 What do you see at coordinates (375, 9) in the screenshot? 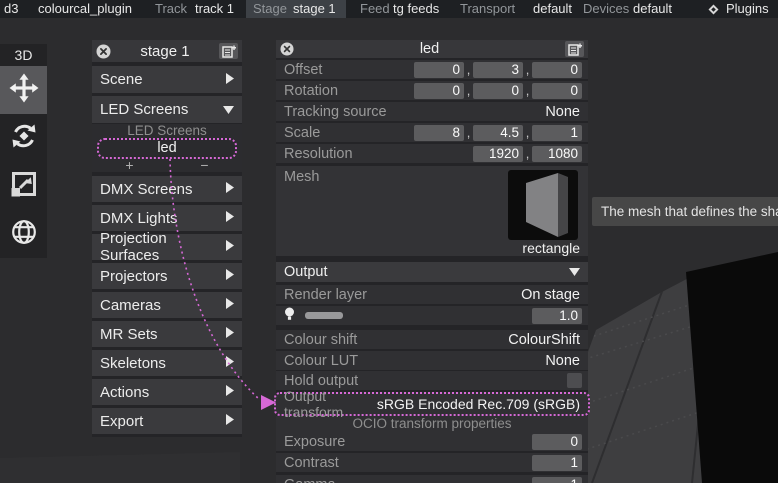
I see `menu-feed-label: Feed` at bounding box center [375, 9].